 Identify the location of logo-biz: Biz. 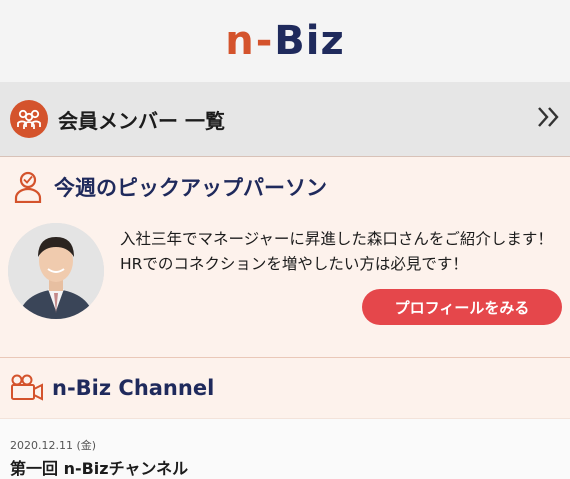
(309, 41).